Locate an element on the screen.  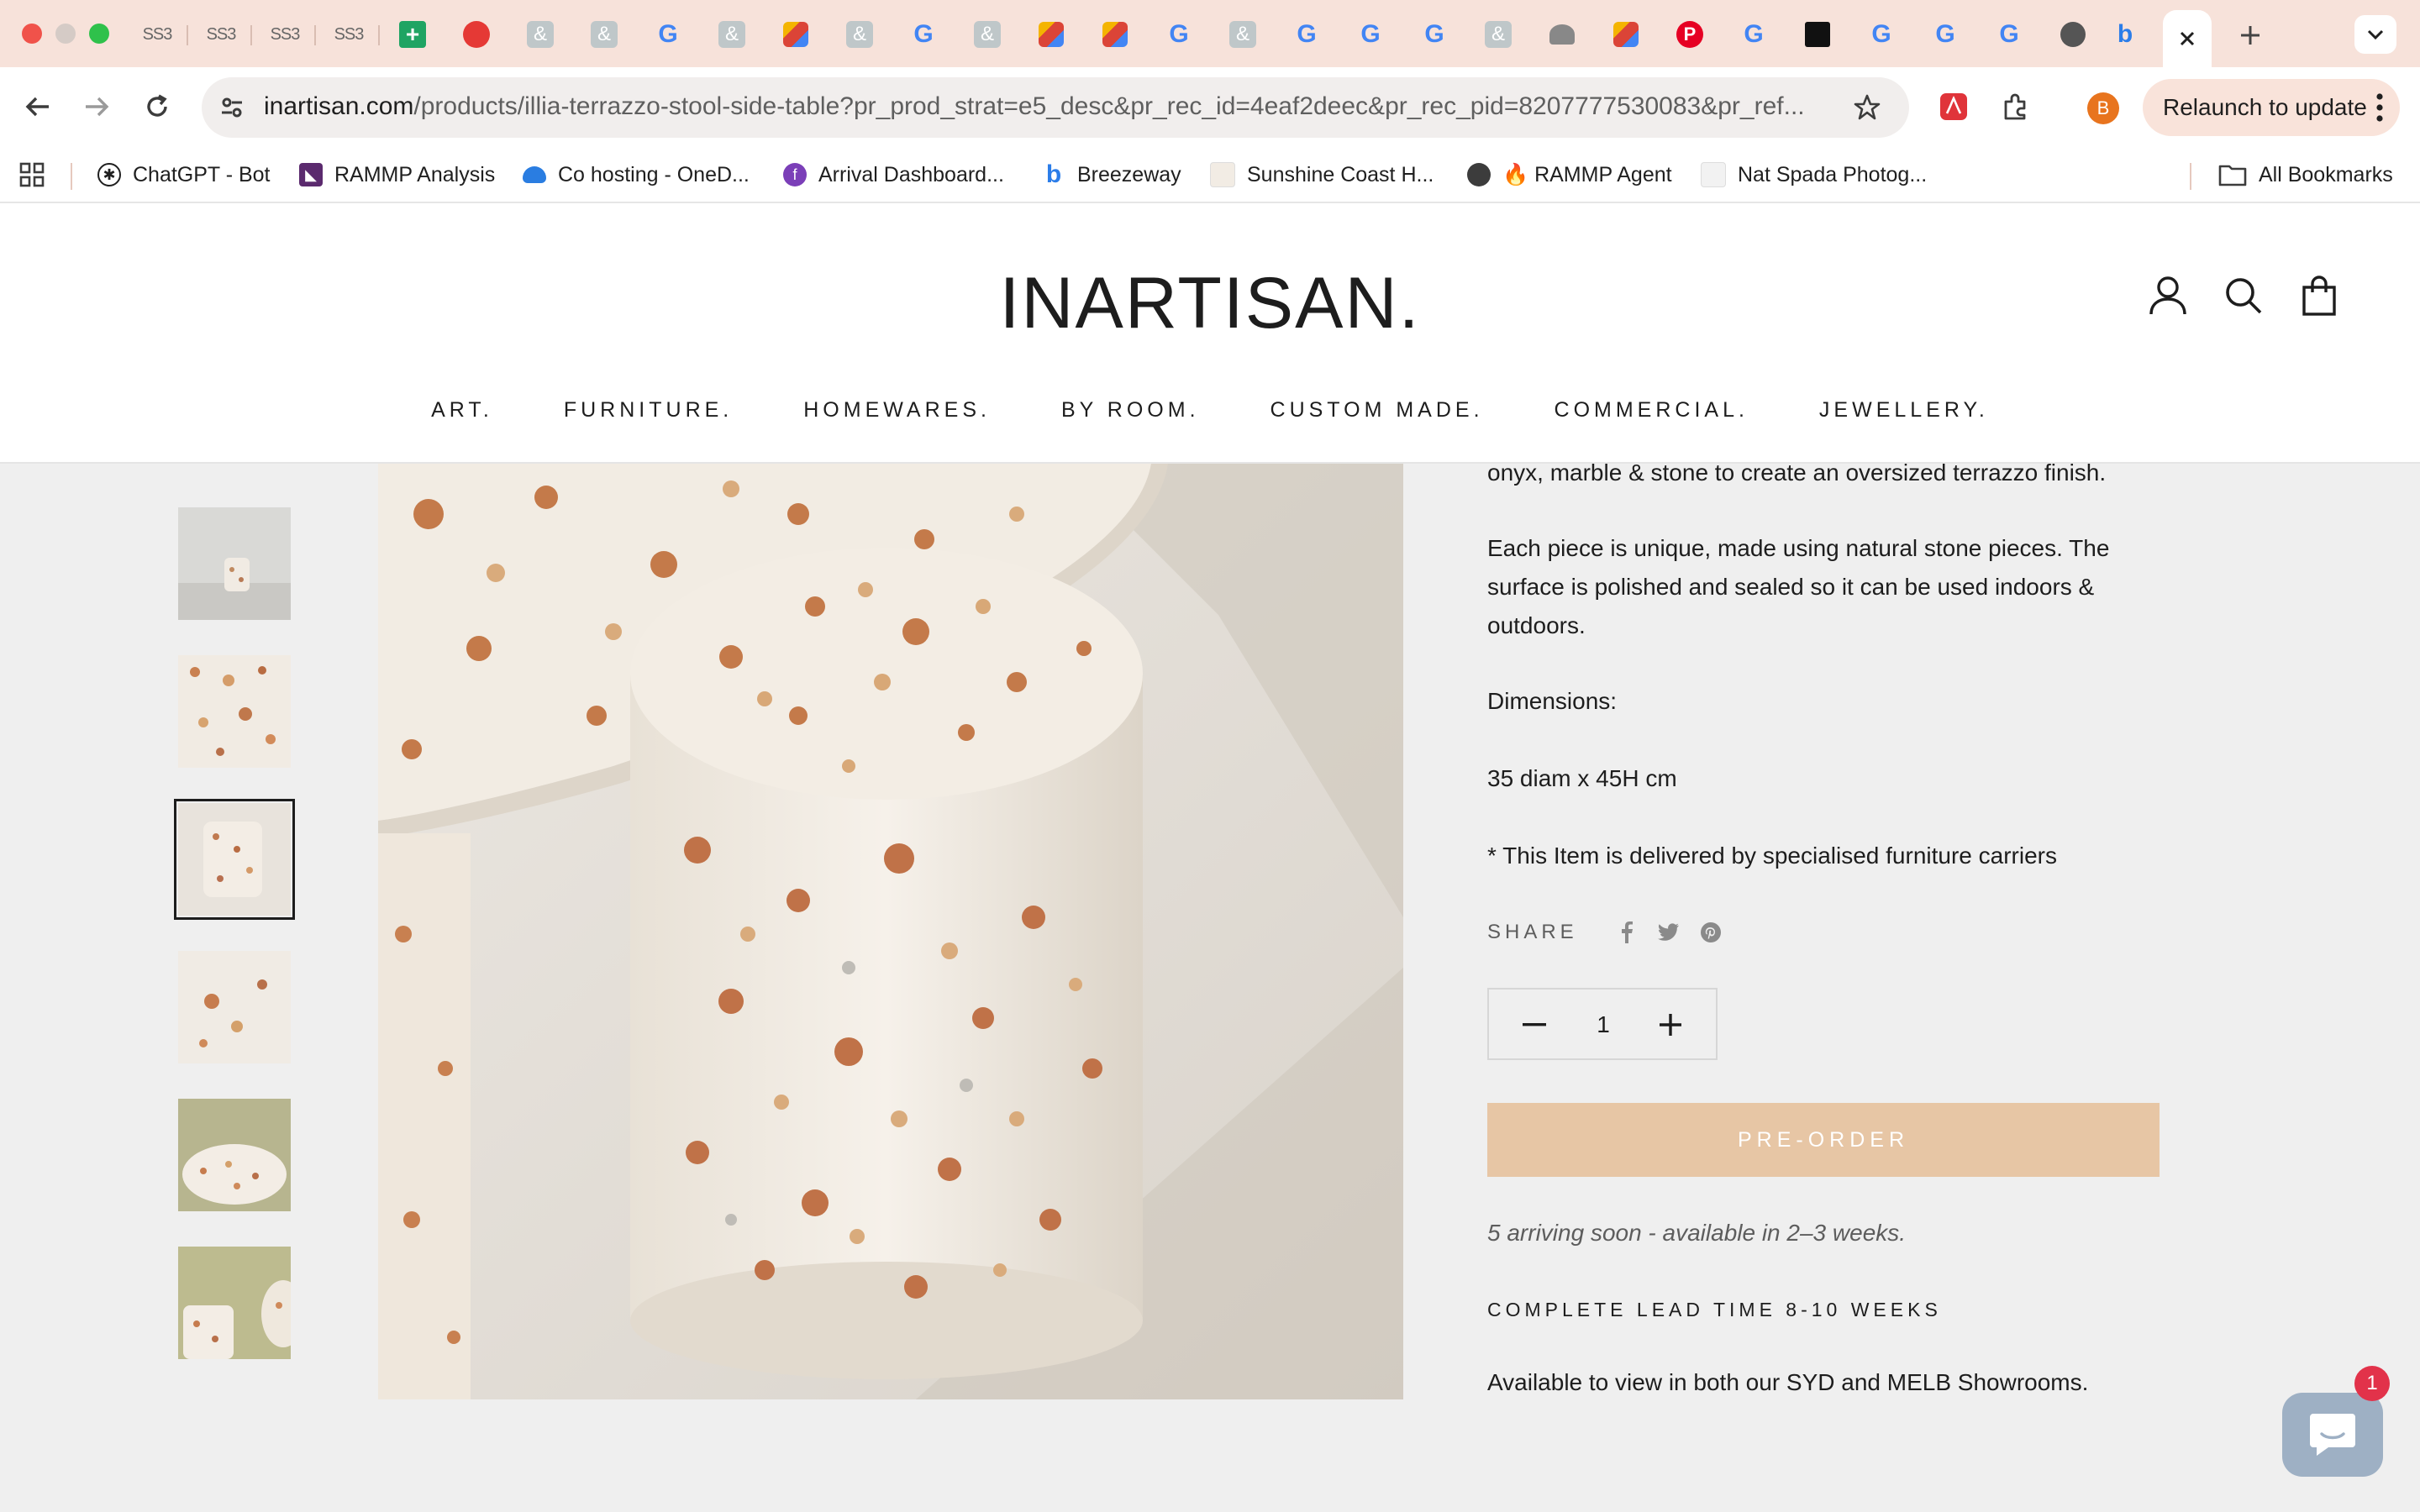
bookmark-chatgpt: ✱ ChatGPT - Bot is located at coordinates (184, 175).